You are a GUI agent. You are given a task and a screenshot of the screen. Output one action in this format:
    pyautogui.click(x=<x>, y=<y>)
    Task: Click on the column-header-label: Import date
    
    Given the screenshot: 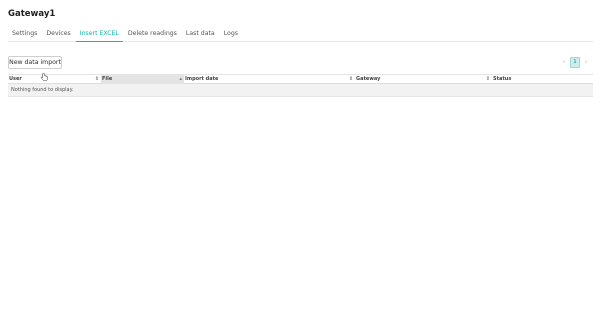 What is the action you would take?
    pyautogui.click(x=202, y=79)
    